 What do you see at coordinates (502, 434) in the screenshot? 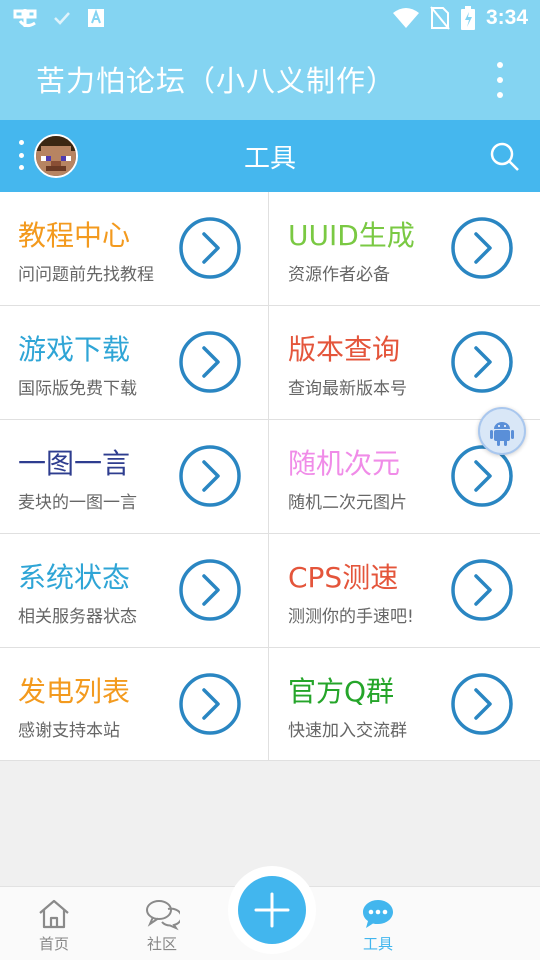
I see `android-icon` at bounding box center [502, 434].